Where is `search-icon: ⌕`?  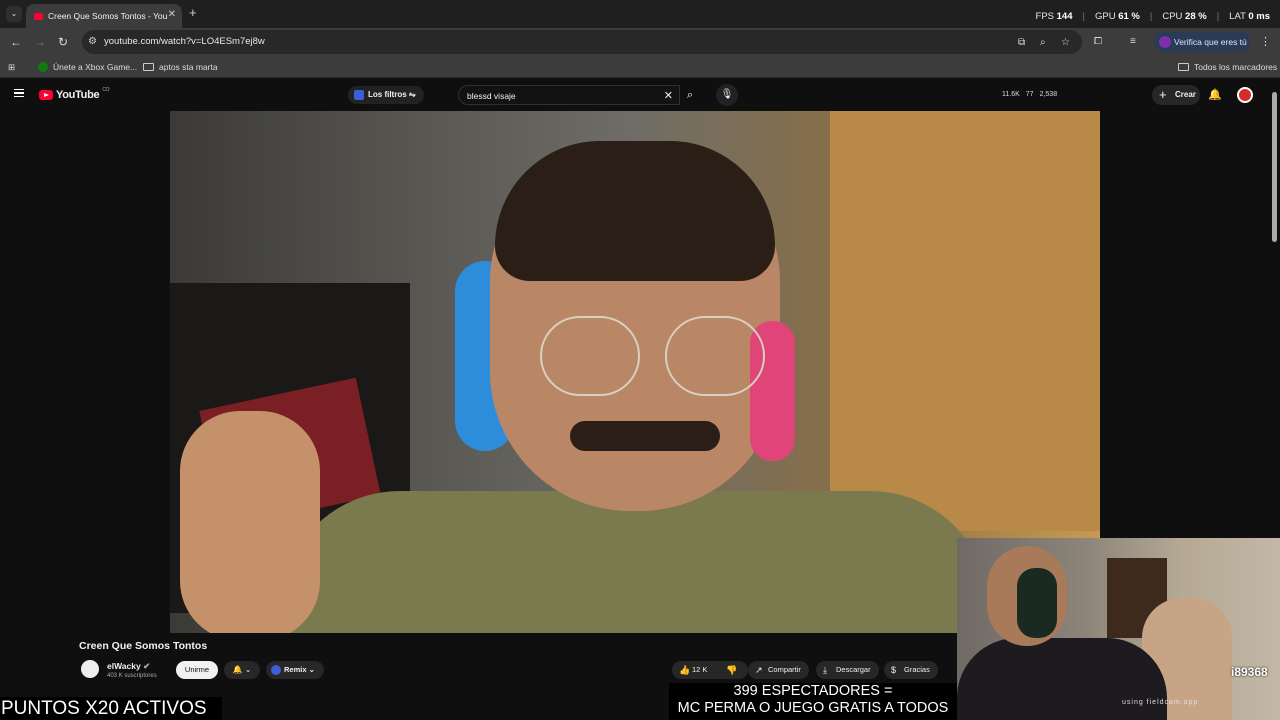 search-icon: ⌕ is located at coordinates (690, 95).